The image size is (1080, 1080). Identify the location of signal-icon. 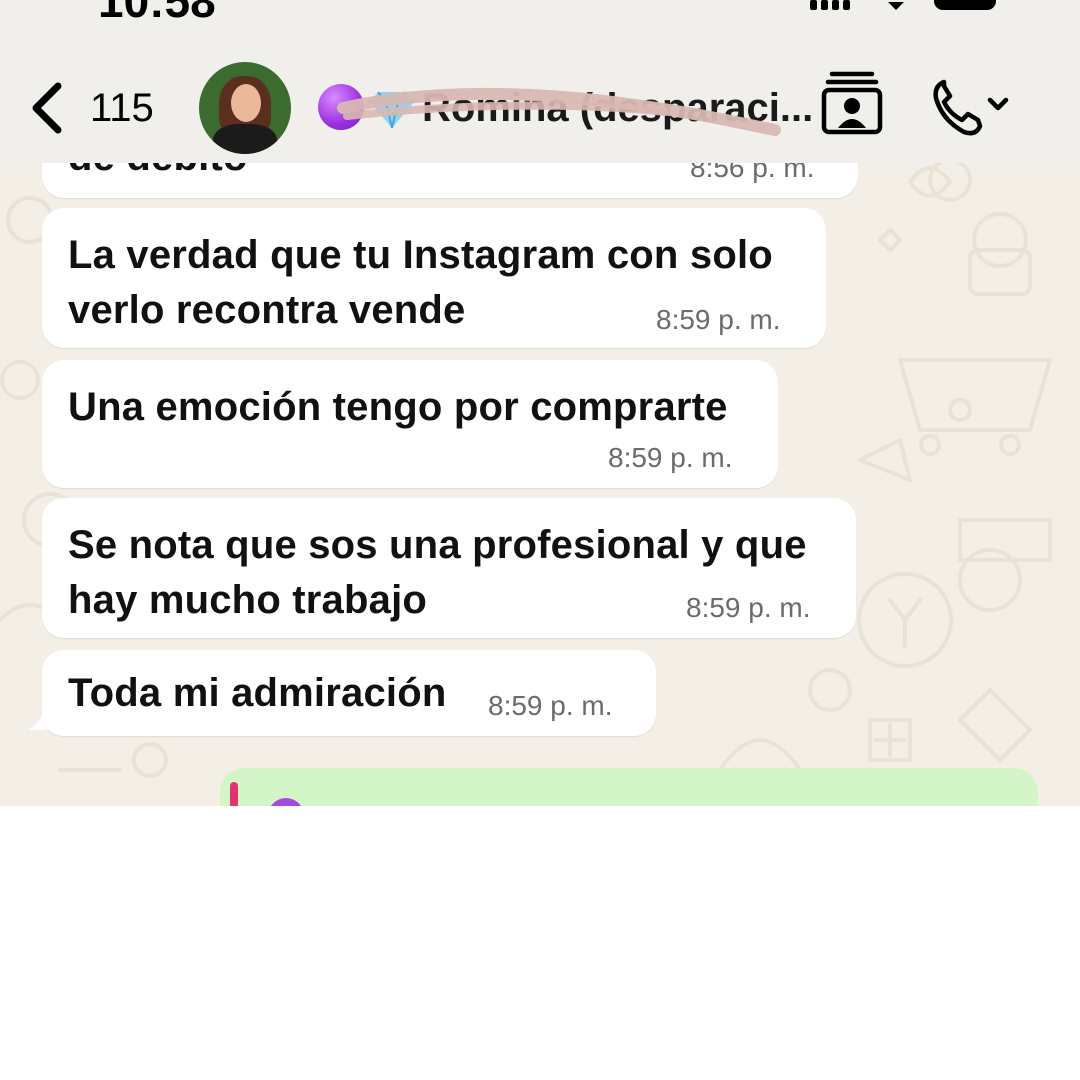
(830, 5).